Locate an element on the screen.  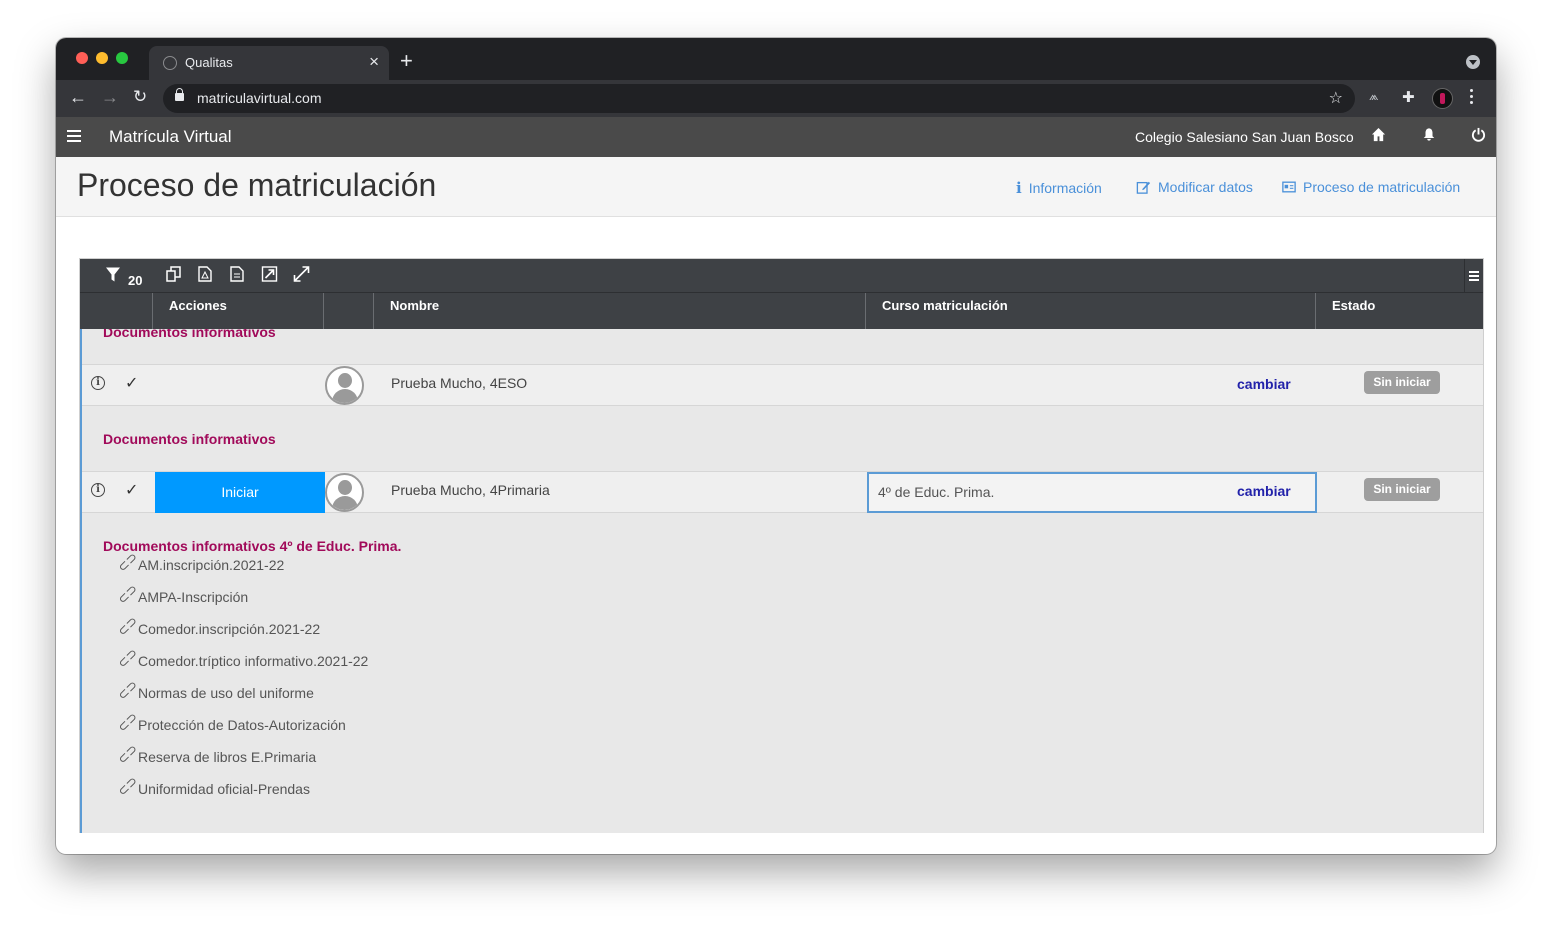
list-item: ⊂⊃ Reserva de libros E.Primaria is located at coordinates (241, 761).